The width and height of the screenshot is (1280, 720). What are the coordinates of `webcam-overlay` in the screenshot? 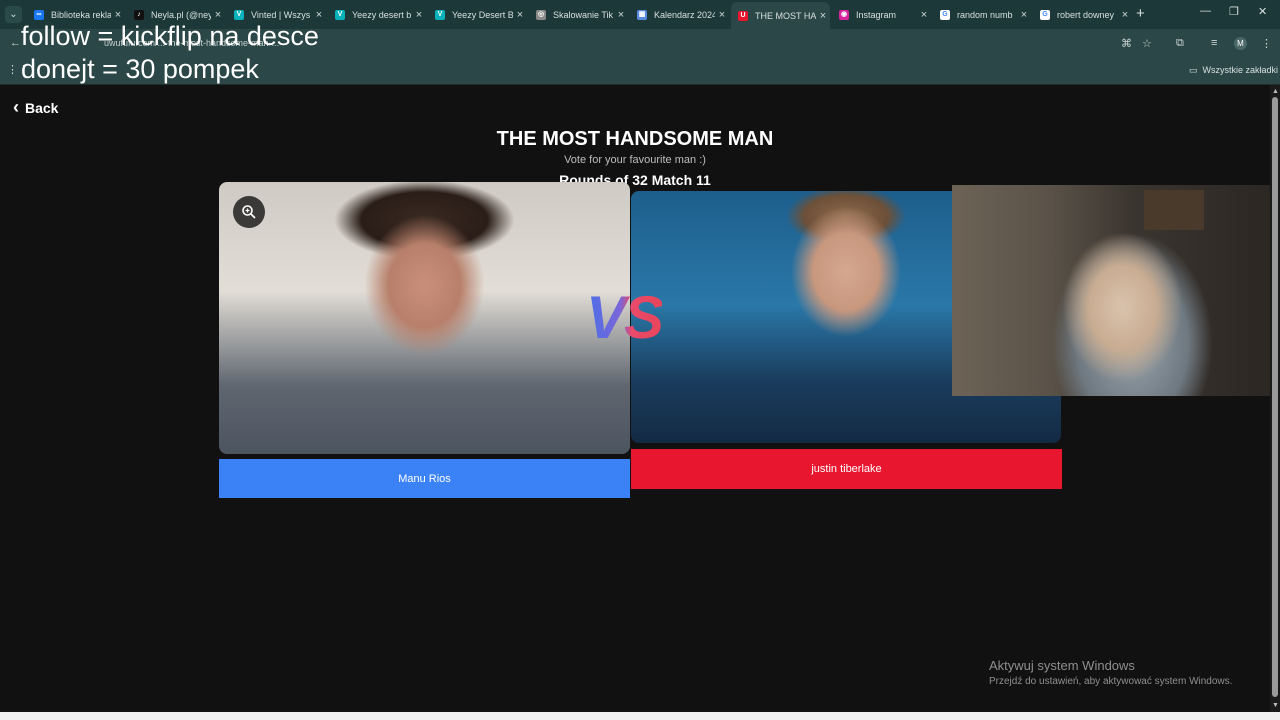 It's located at (1116, 290).